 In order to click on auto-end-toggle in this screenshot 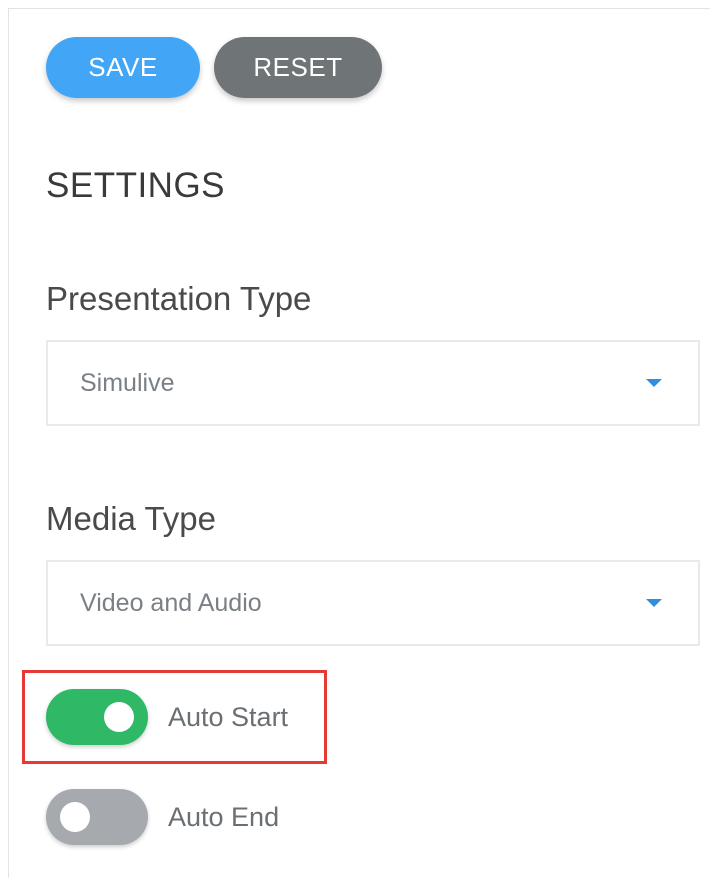, I will do `click(97, 817)`.